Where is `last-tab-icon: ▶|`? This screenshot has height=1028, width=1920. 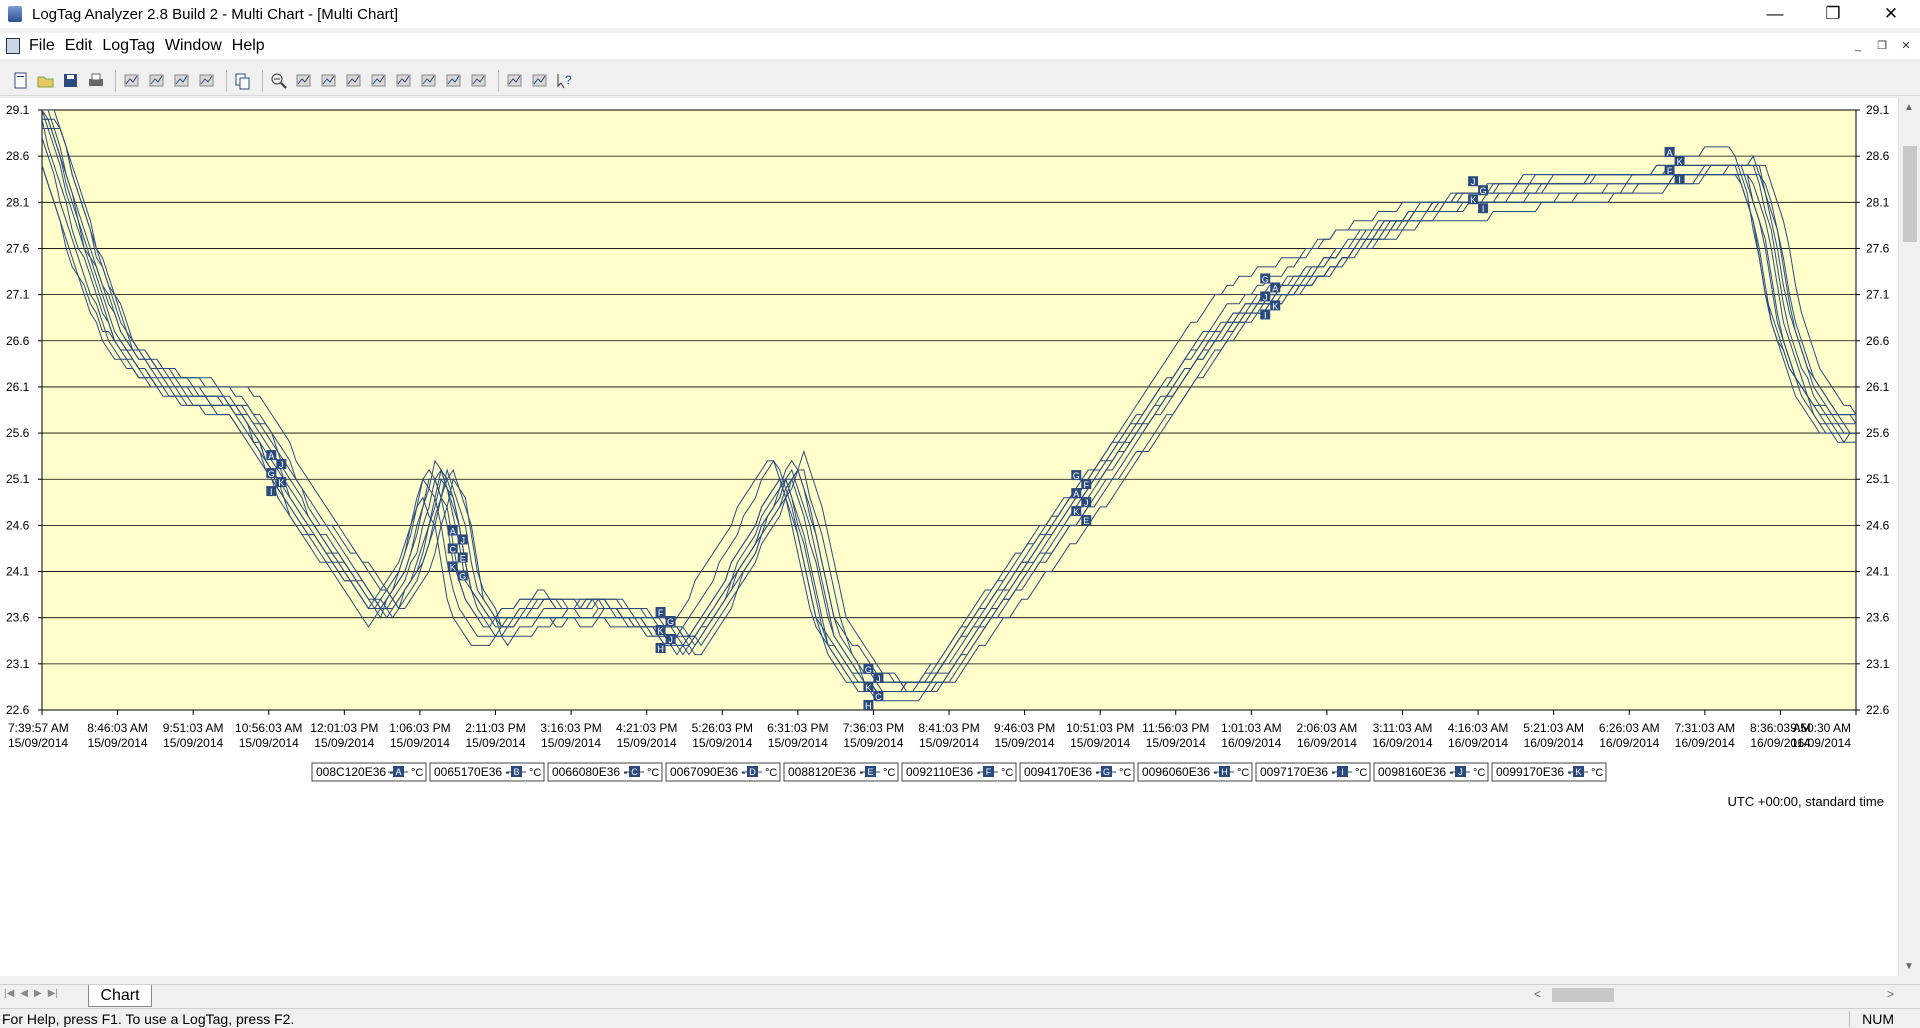 last-tab-icon: ▶| is located at coordinates (53, 993).